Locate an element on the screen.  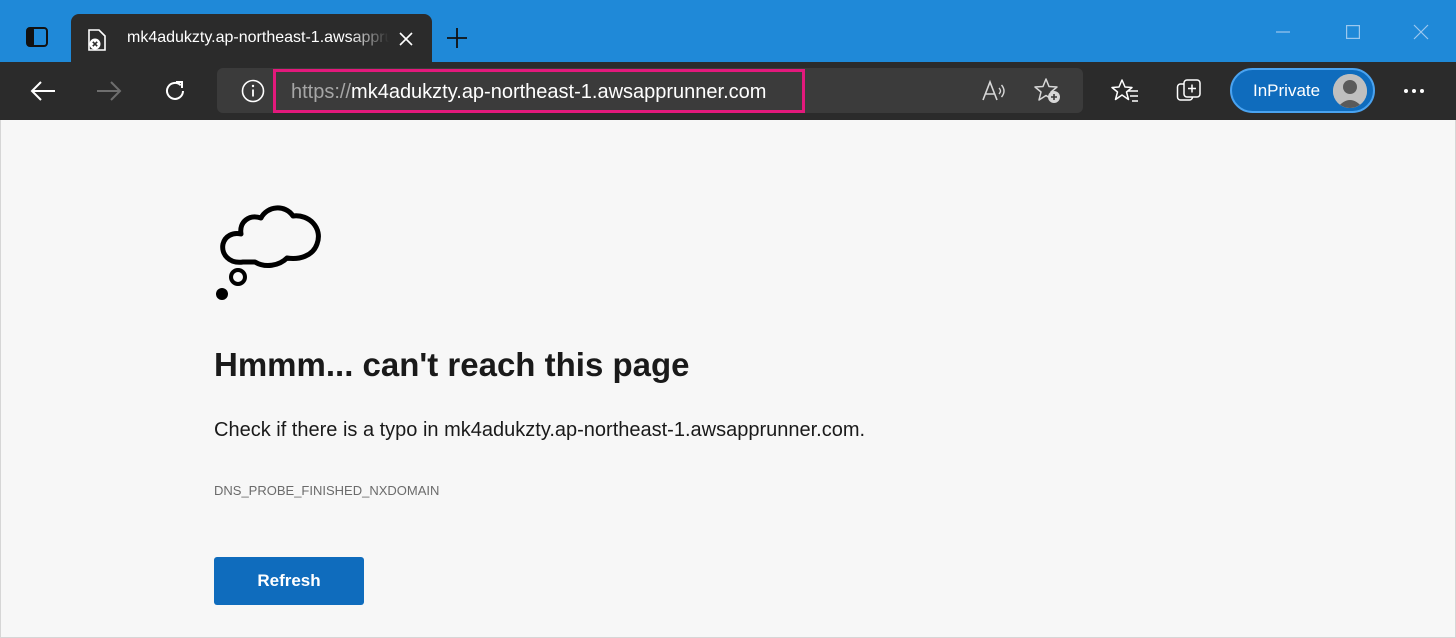
refresh-button: Refresh is located at coordinates (289, 581).